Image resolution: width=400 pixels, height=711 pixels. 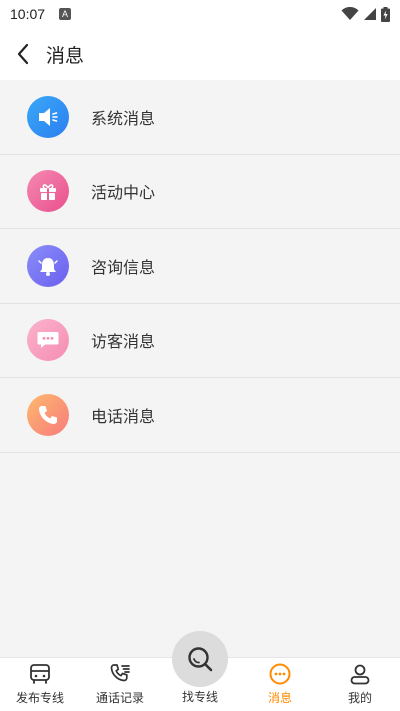 I want to click on tab-label: 消息, so click(x=279, y=698).